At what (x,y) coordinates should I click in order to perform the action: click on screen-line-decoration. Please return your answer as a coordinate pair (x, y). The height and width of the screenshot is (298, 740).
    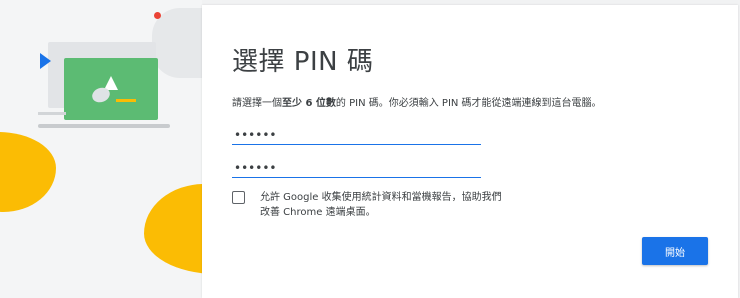
    Looking at the image, I should click on (126, 100).